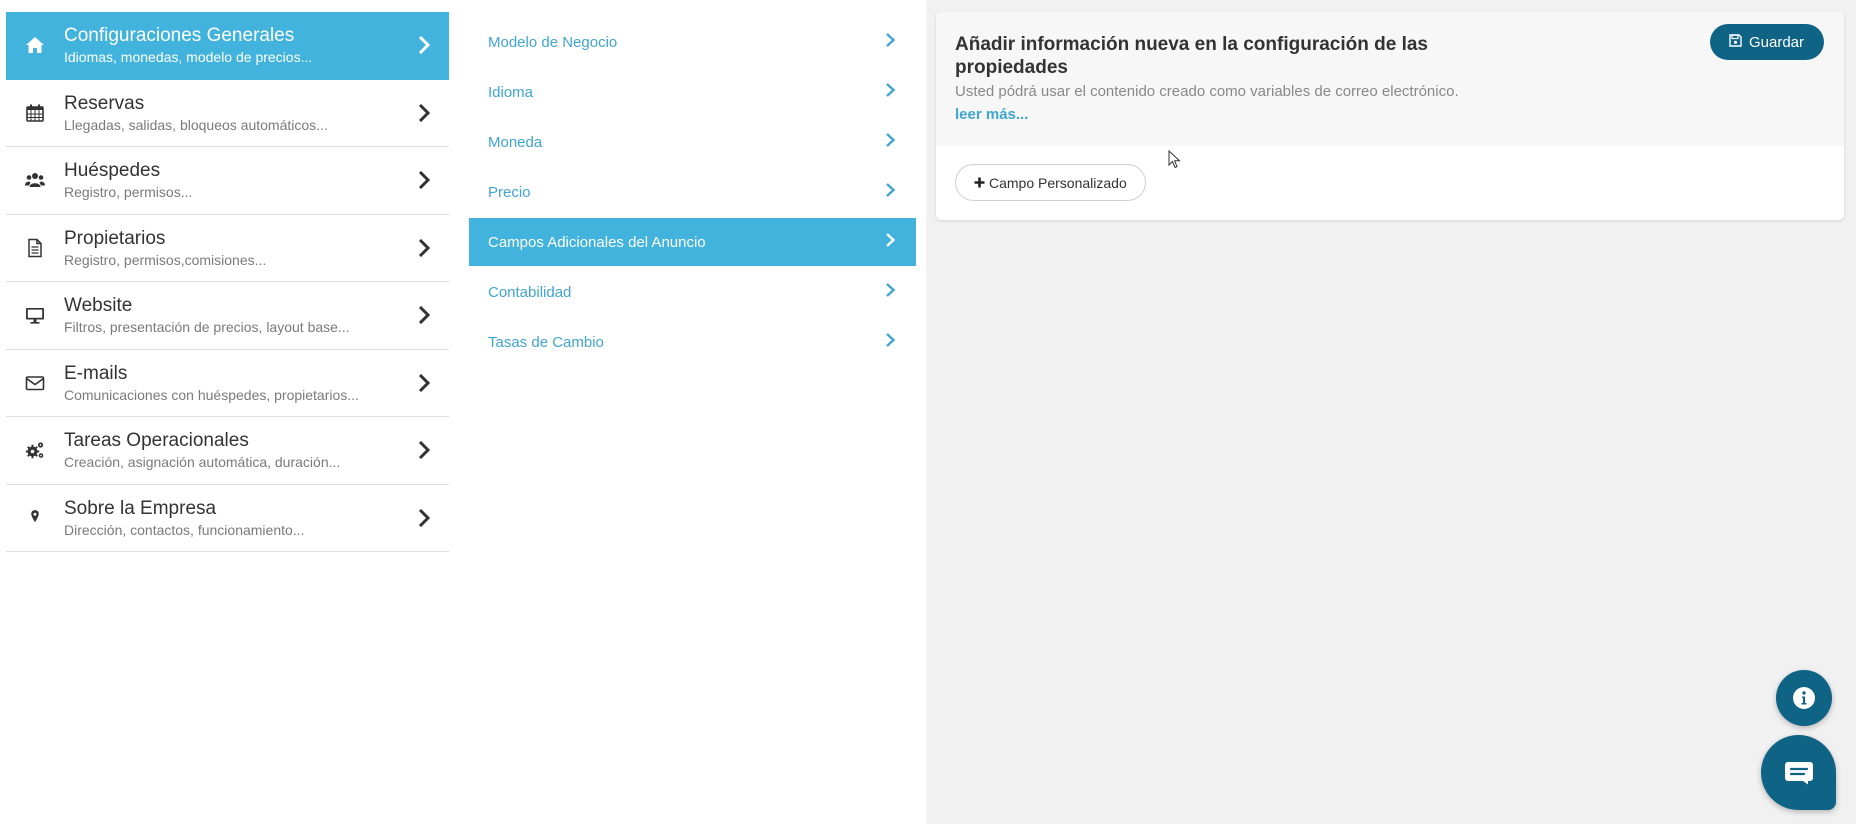 Image resolution: width=1856 pixels, height=824 pixels. What do you see at coordinates (156, 441) in the screenshot?
I see `menu-item-title: Tareas Operacionales` at bounding box center [156, 441].